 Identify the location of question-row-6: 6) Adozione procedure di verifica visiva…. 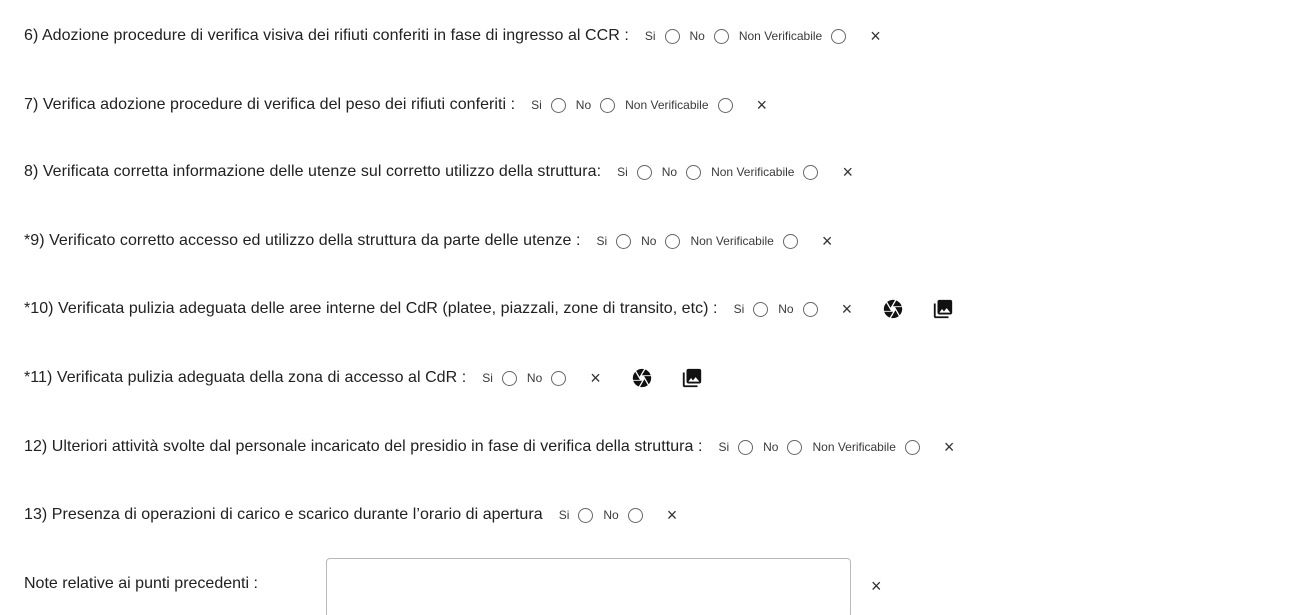
(452, 36).